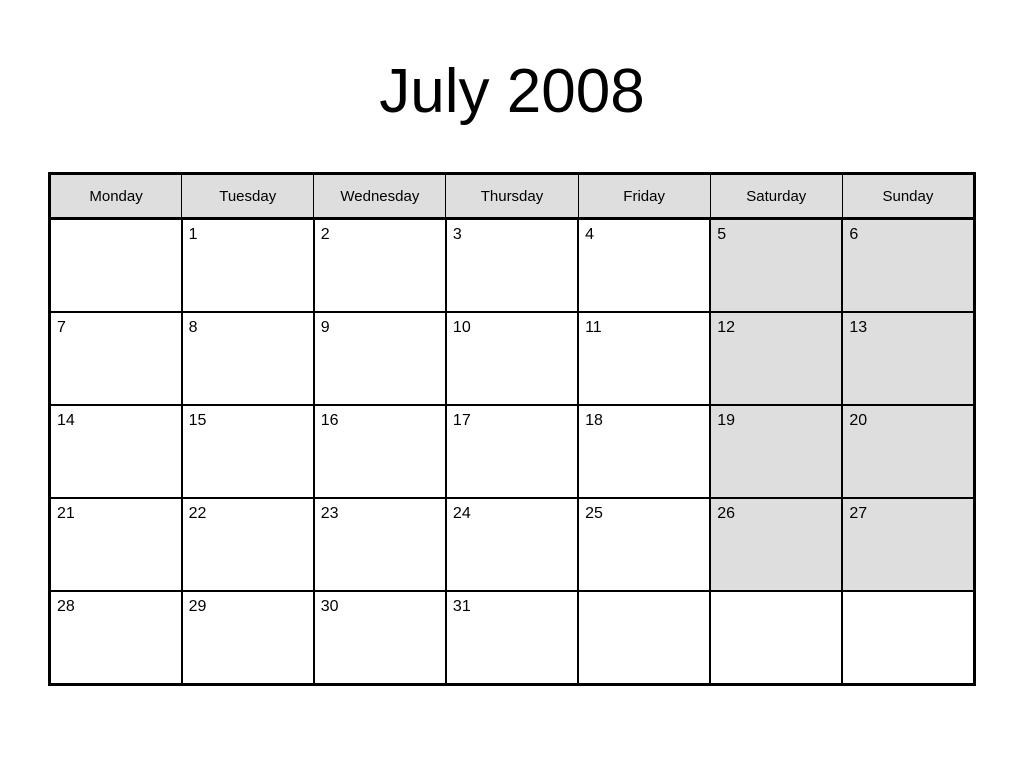 The width and height of the screenshot is (1024, 768). Describe the element at coordinates (379, 451) in the screenshot. I see `calendar-day-cell: 16` at that location.